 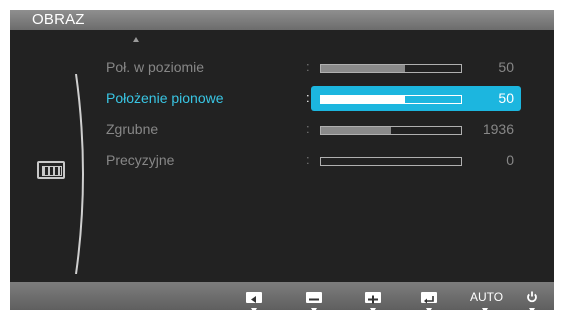 I want to click on vertical-position-slider, so click(x=391, y=99).